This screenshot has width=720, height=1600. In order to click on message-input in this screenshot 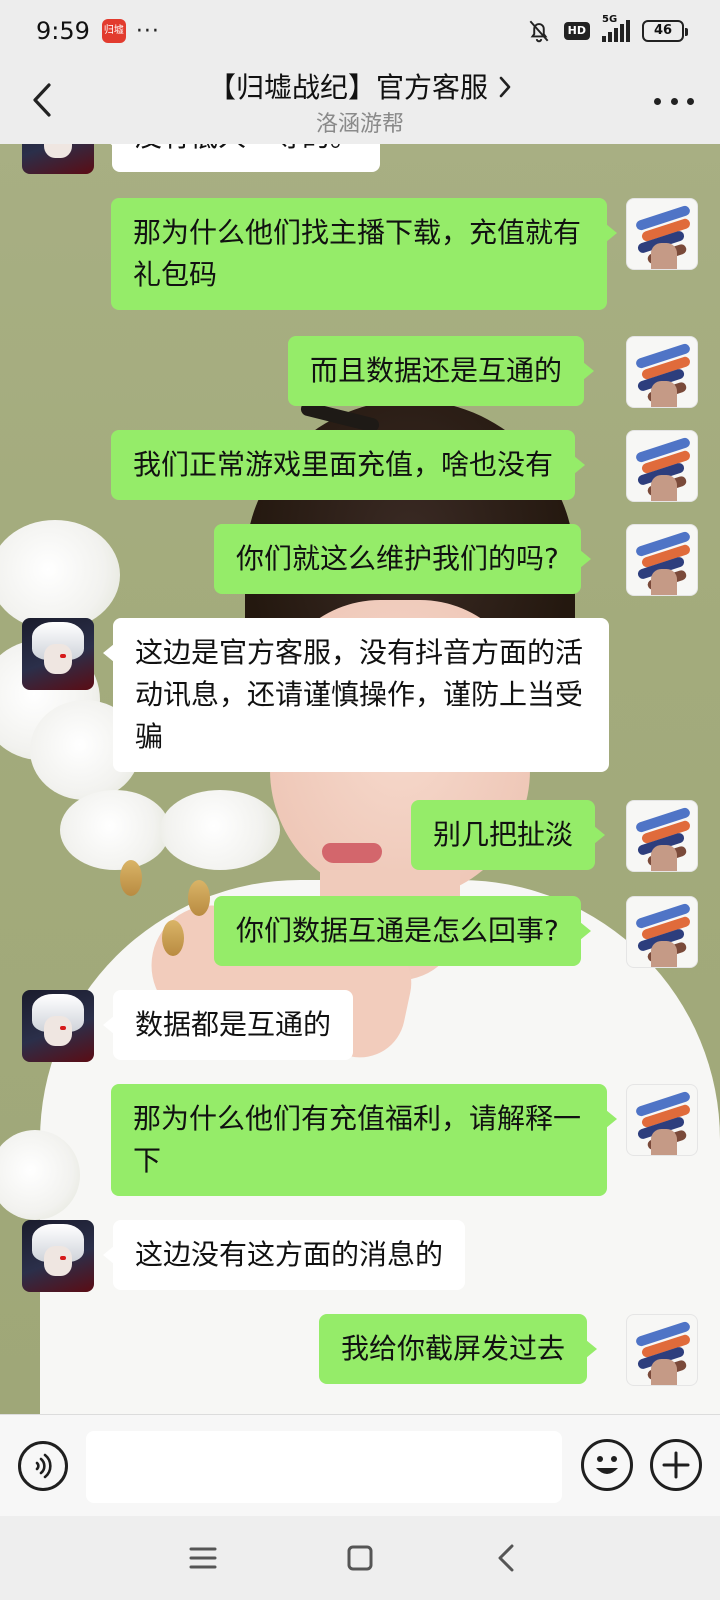, I will do `click(324, 1467)`.